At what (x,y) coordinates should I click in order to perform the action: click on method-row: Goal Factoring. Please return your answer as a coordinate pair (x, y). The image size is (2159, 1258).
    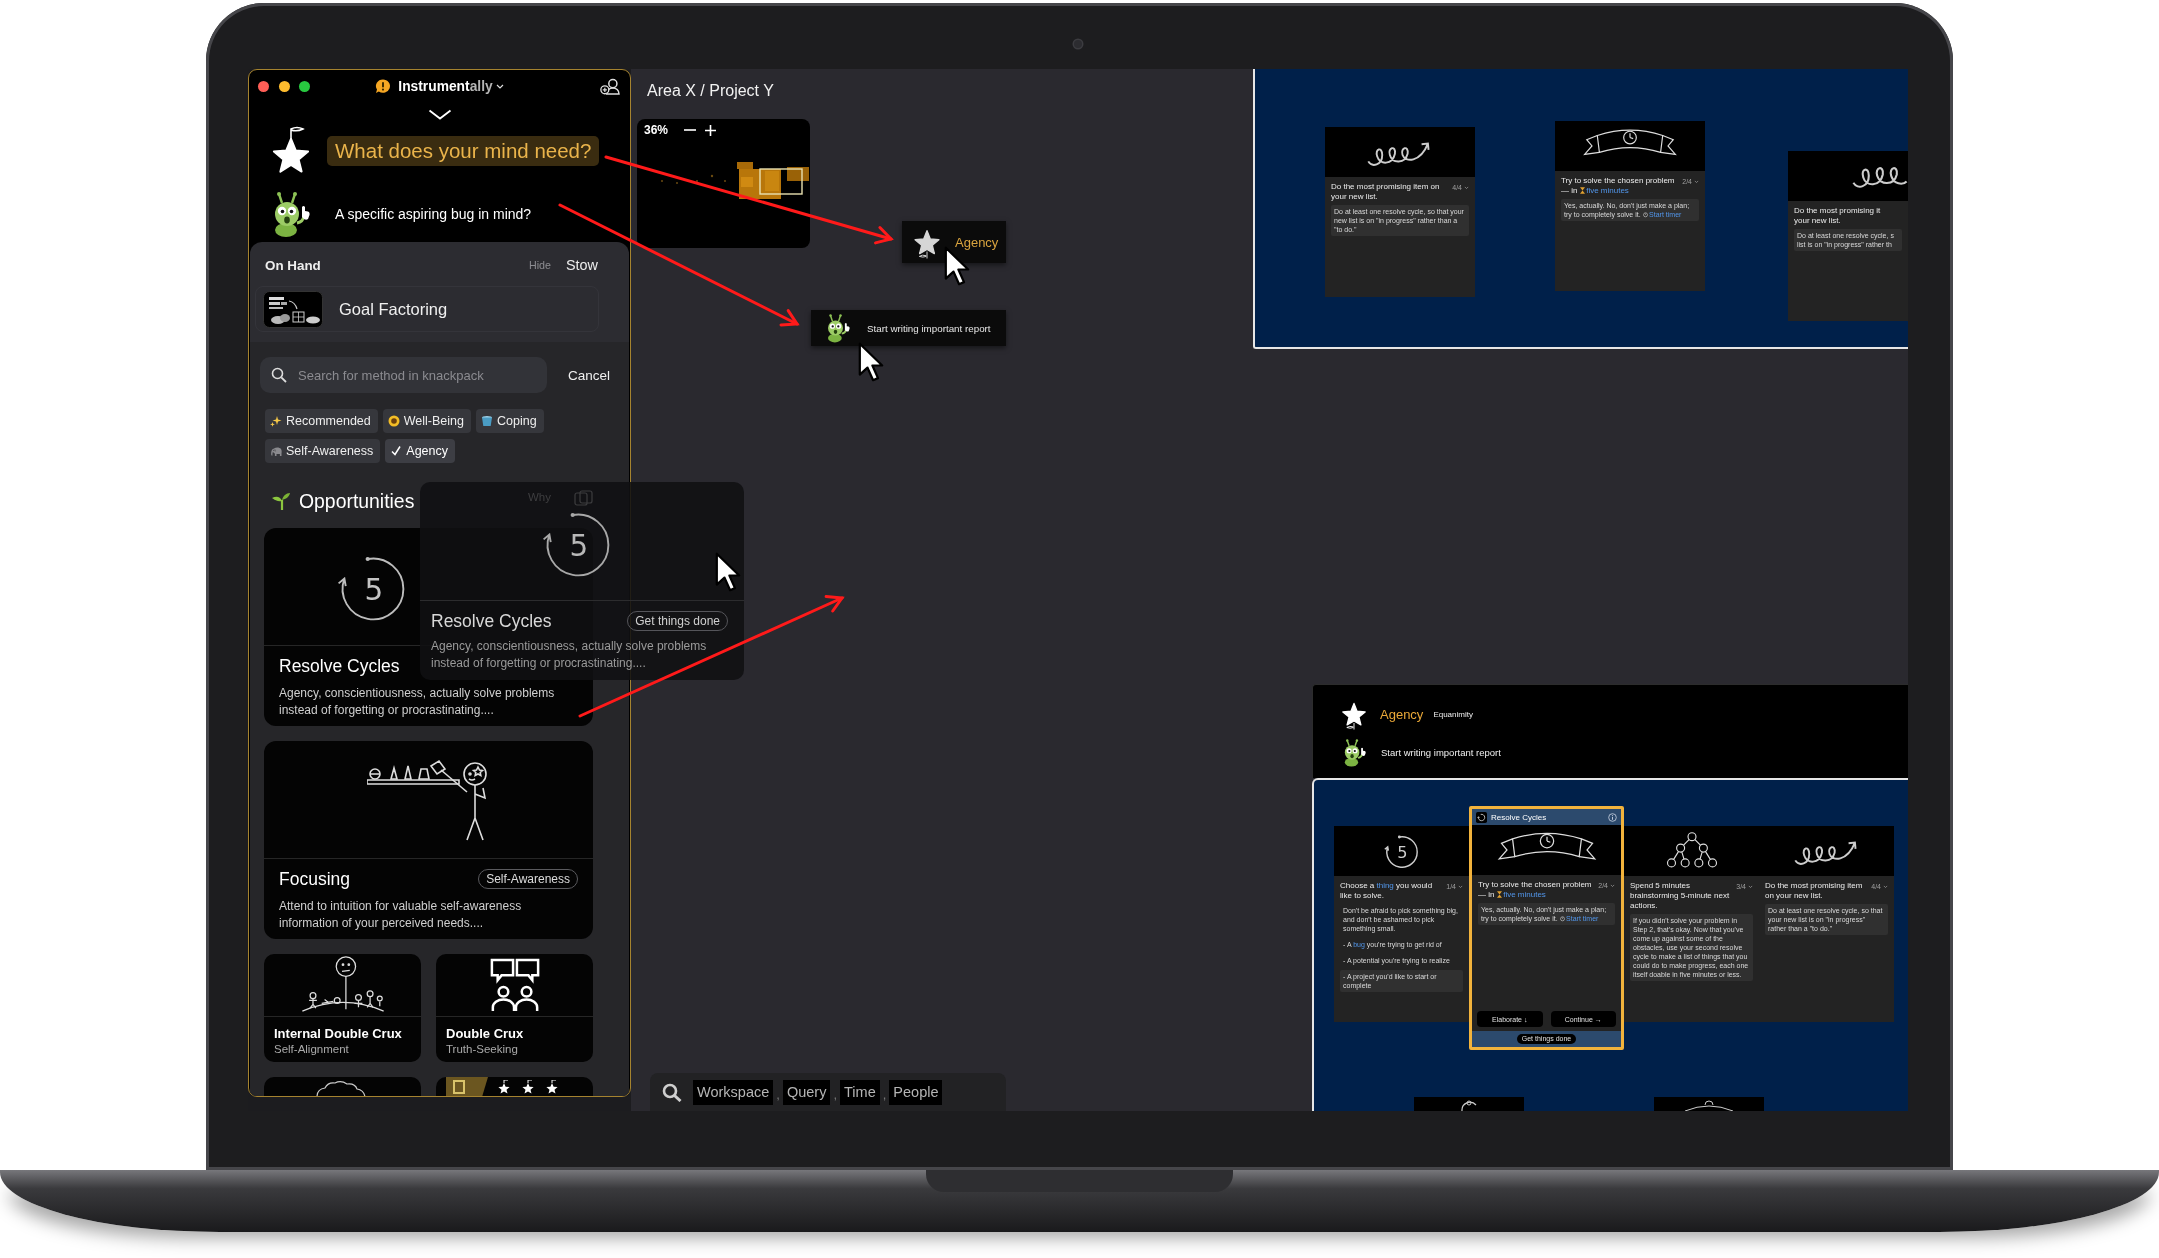
    Looking at the image, I should click on (427, 309).